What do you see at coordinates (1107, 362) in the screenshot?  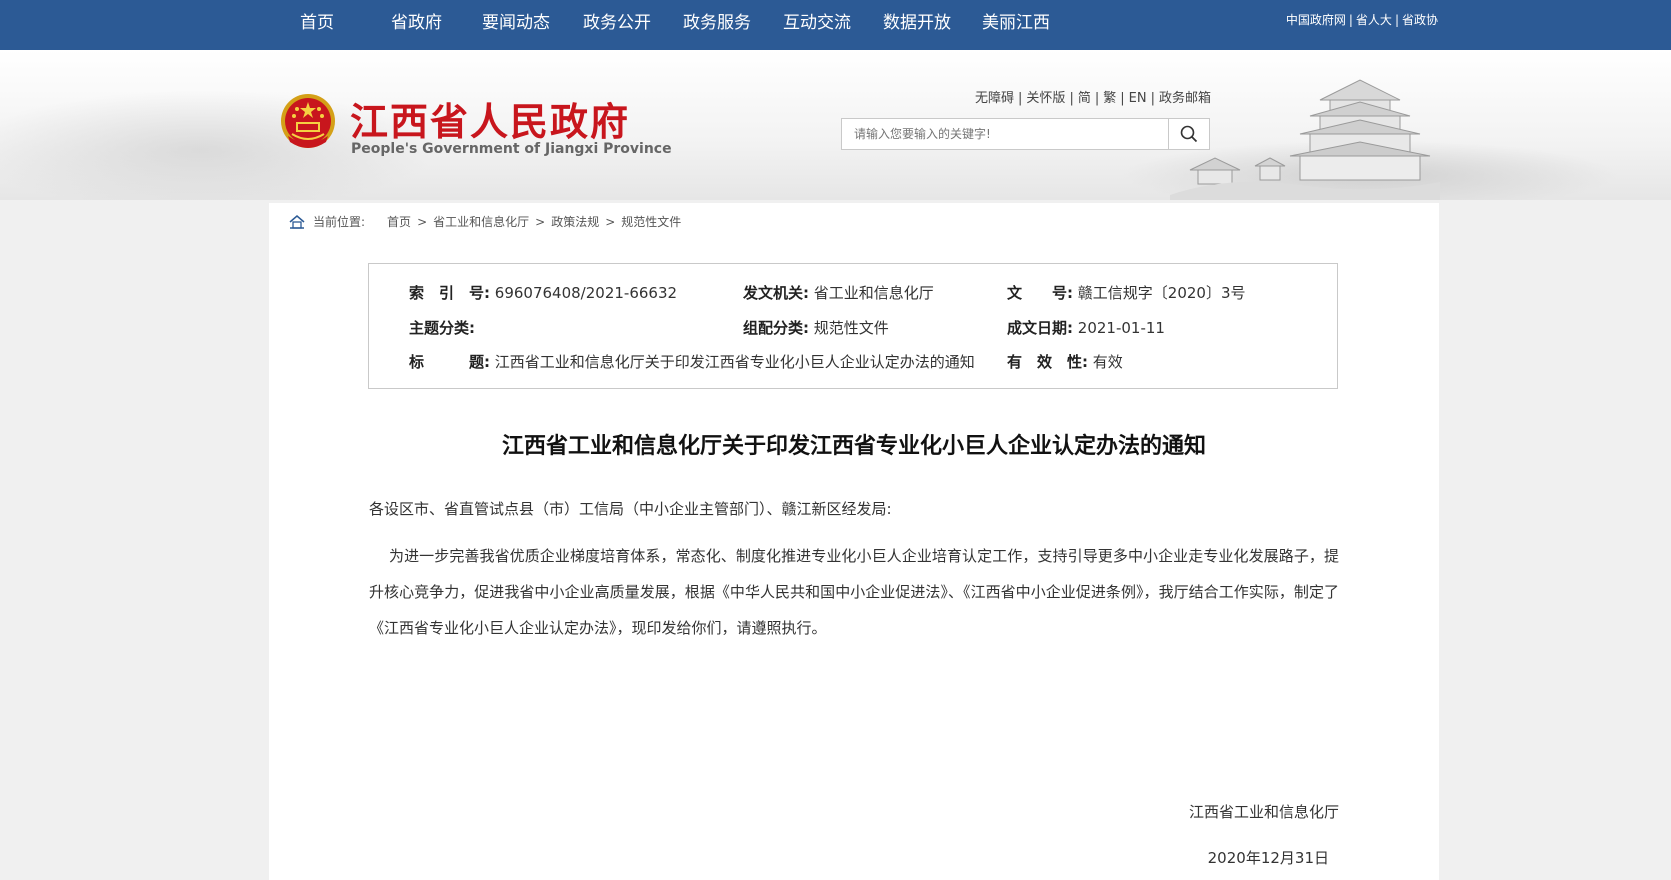 I see `meta-validity-value: 有效` at bounding box center [1107, 362].